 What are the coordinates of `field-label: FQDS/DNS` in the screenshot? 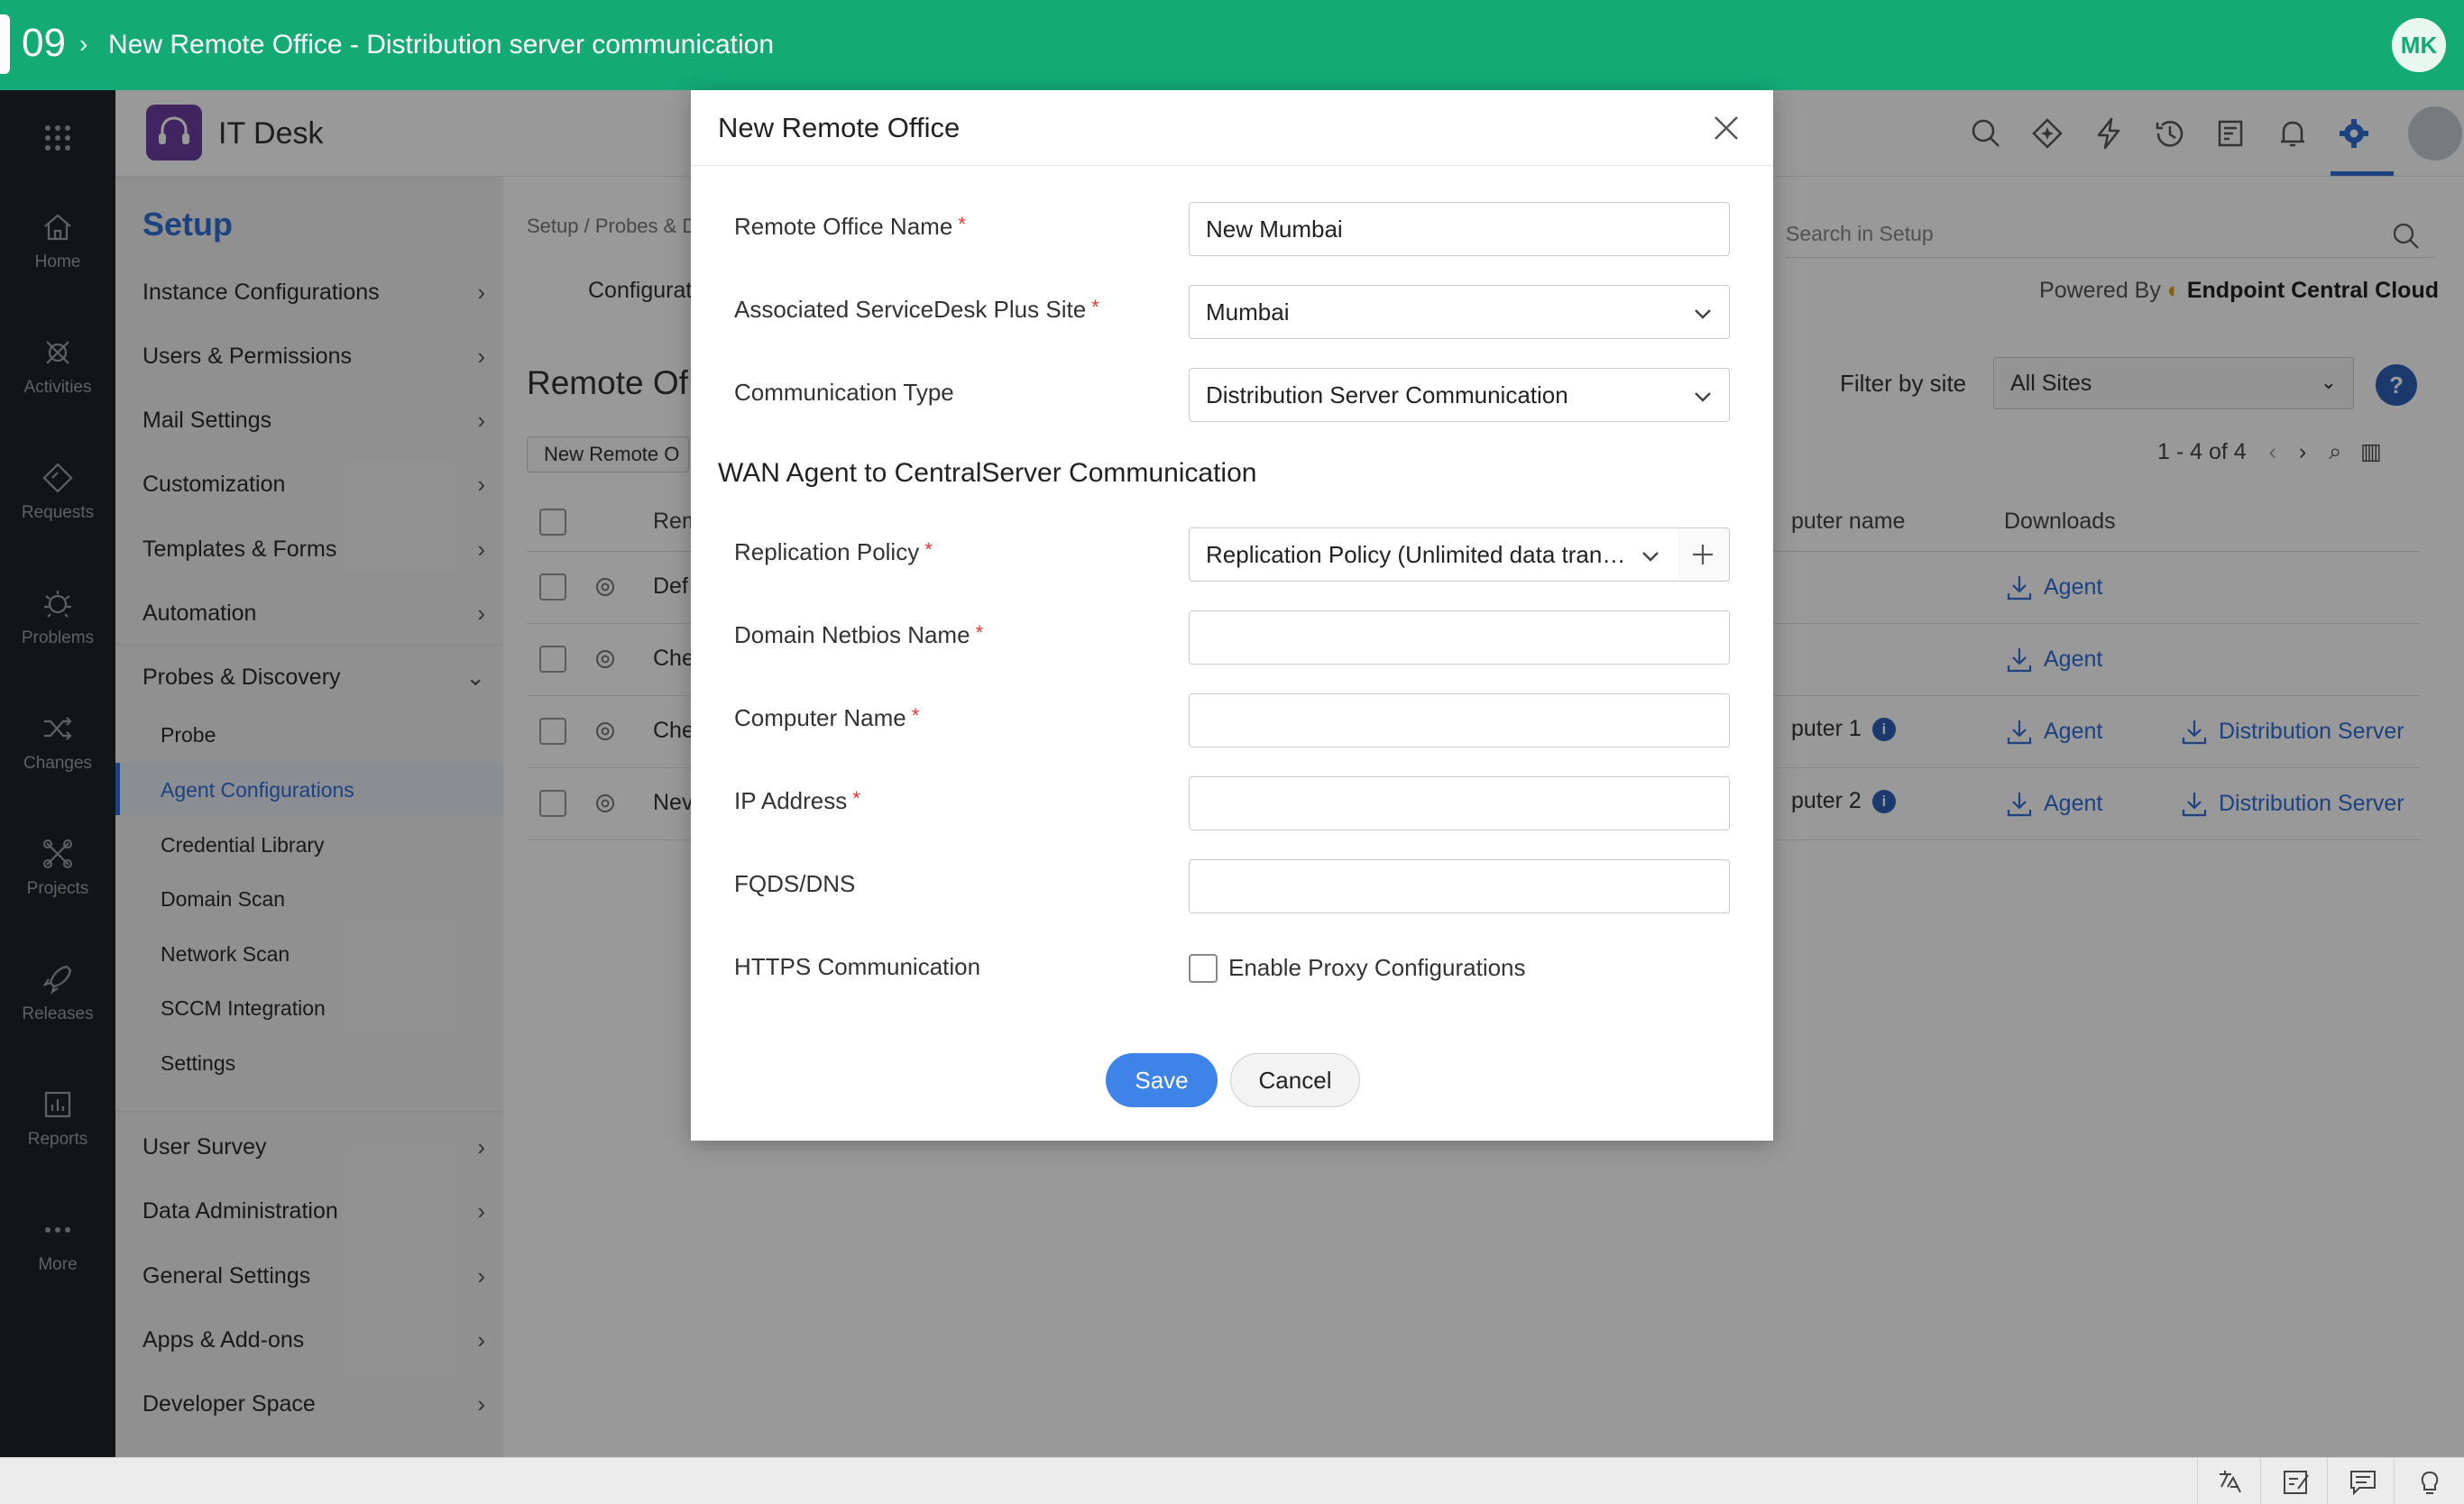 It's located at (795, 883).